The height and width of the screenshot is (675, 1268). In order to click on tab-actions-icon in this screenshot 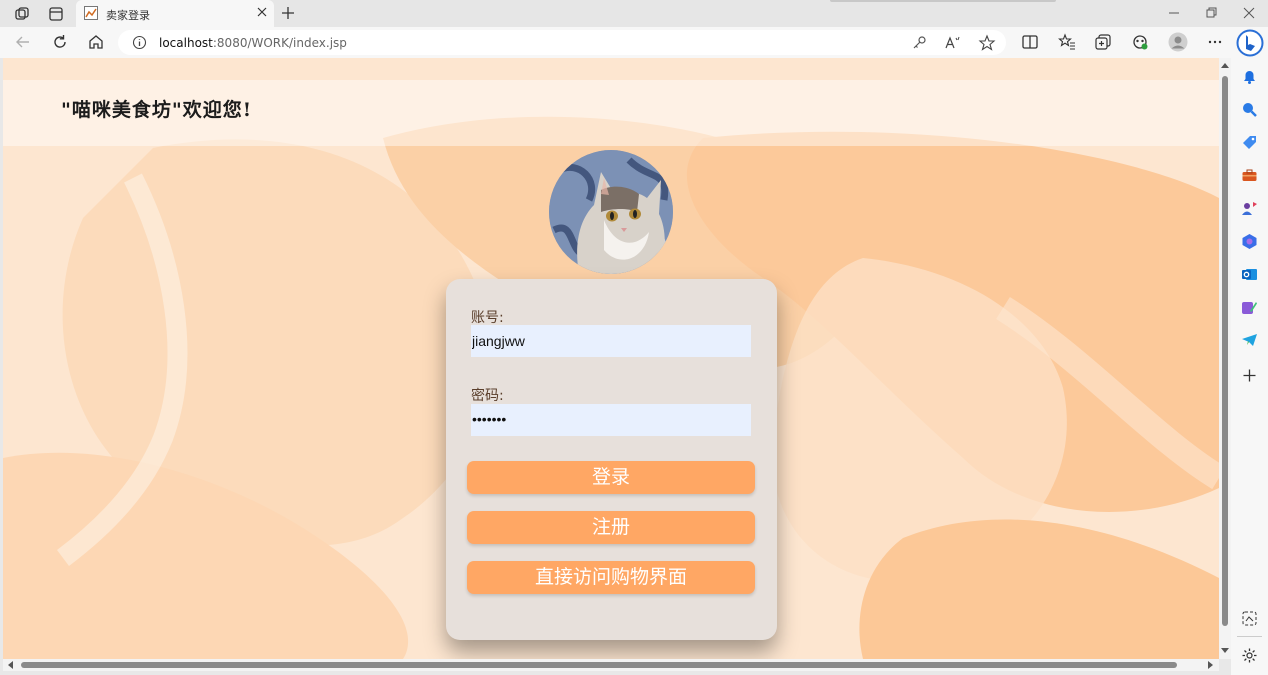, I will do `click(56, 14)`.